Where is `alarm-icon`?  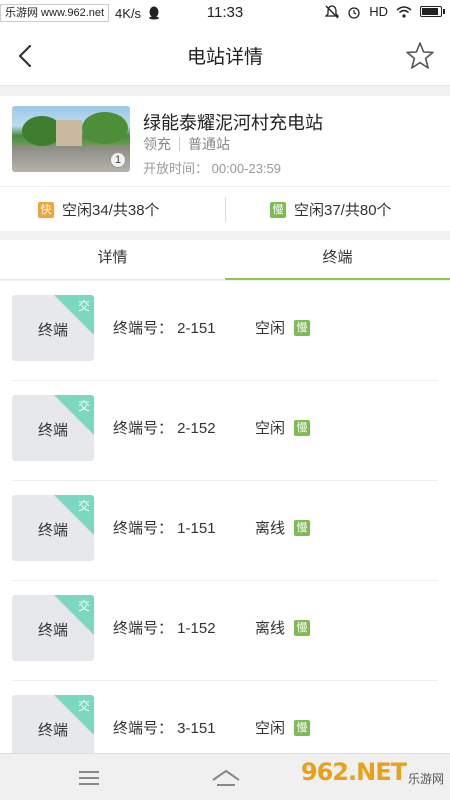 alarm-icon is located at coordinates (354, 12).